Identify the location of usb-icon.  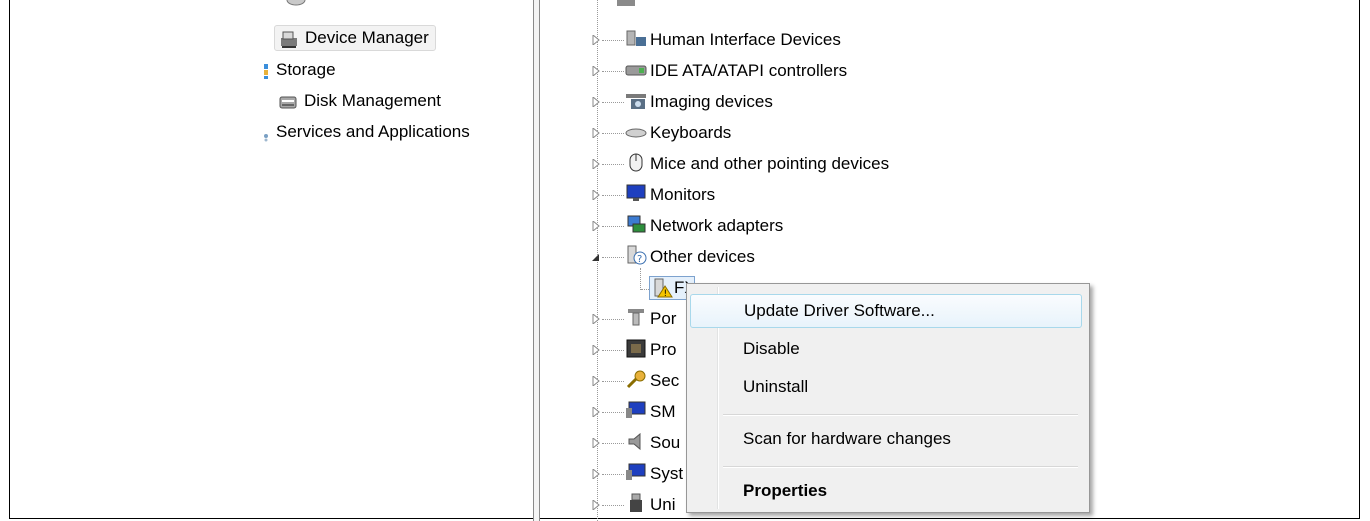
(636, 502).